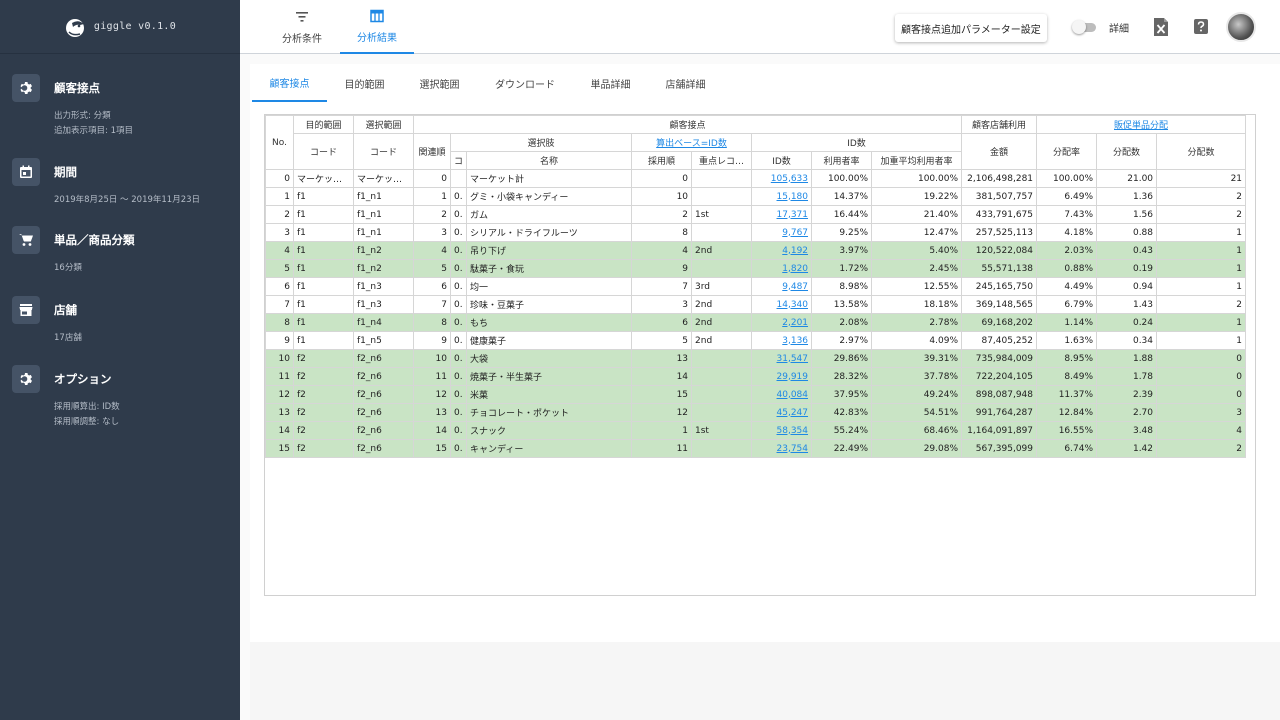 This screenshot has height=720, width=1280. Describe the element at coordinates (971, 28) in the screenshot. I see `touchpoint-params-button: 顧客接点追加パラメーター設定` at that location.